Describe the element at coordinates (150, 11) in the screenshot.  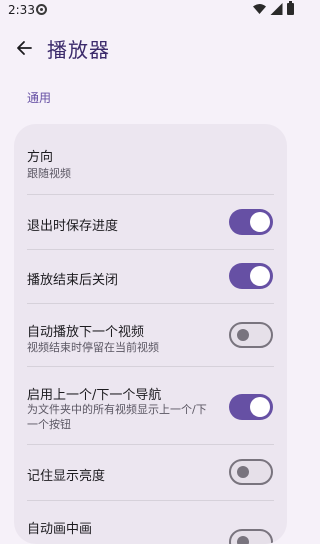
I see `status-bar: 2:33` at that location.